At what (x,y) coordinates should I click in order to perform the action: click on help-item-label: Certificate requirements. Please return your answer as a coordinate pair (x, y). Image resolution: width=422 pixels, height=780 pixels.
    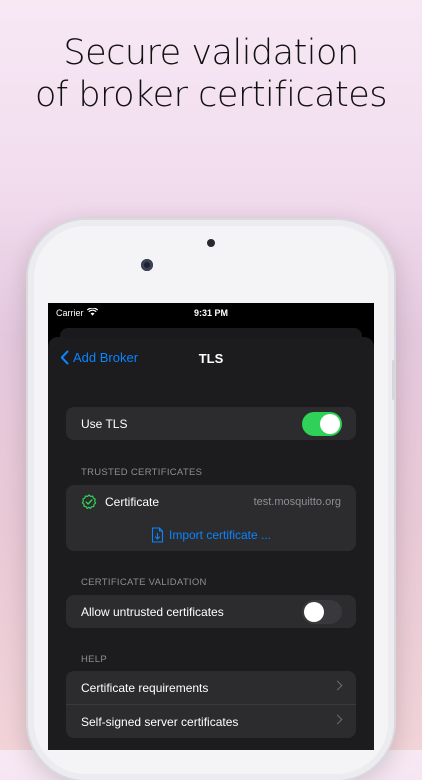
    Looking at the image, I should click on (145, 687).